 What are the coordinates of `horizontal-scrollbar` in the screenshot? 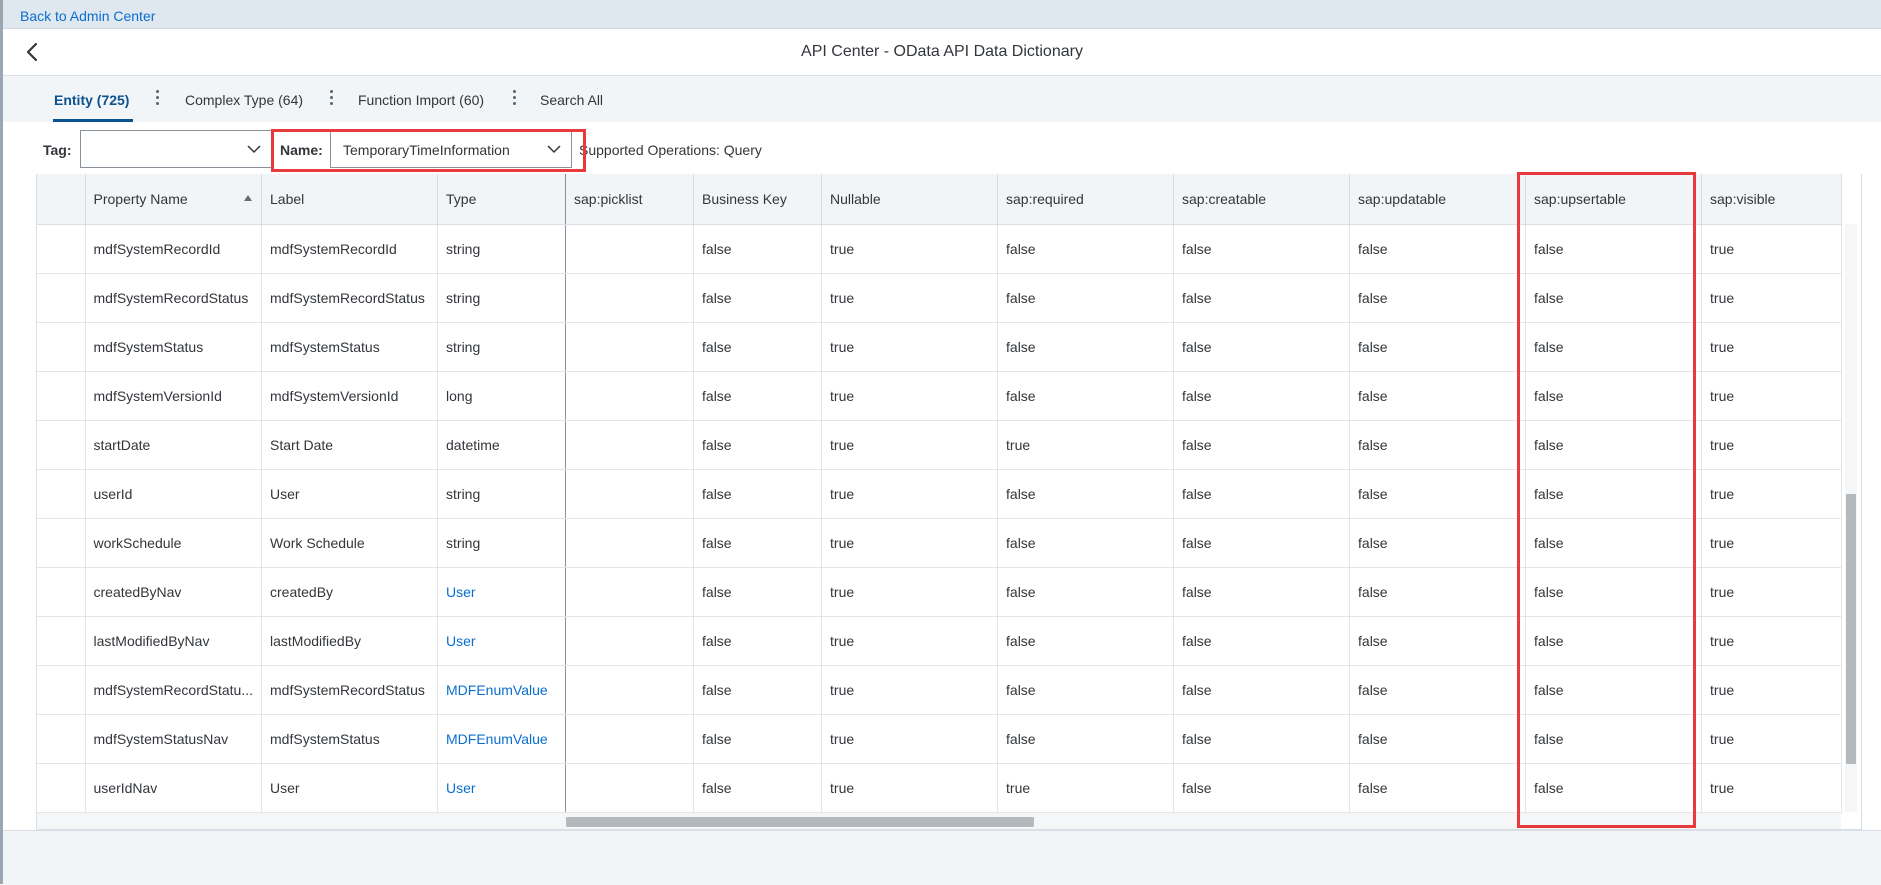 It's located at (939, 820).